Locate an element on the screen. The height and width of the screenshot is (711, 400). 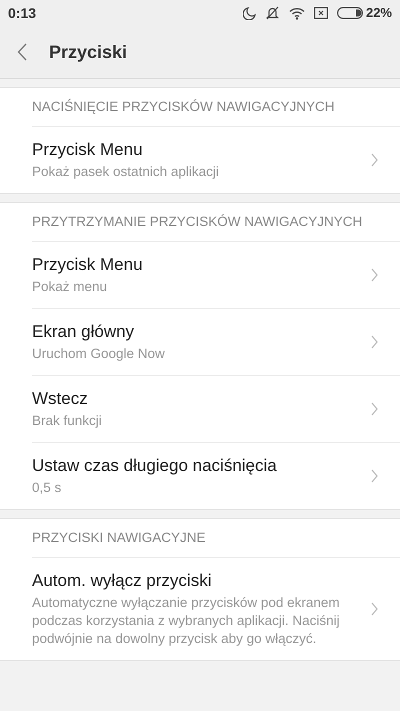
section-header: PRZYCISKI NAWIGACYJNE is located at coordinates (119, 537).